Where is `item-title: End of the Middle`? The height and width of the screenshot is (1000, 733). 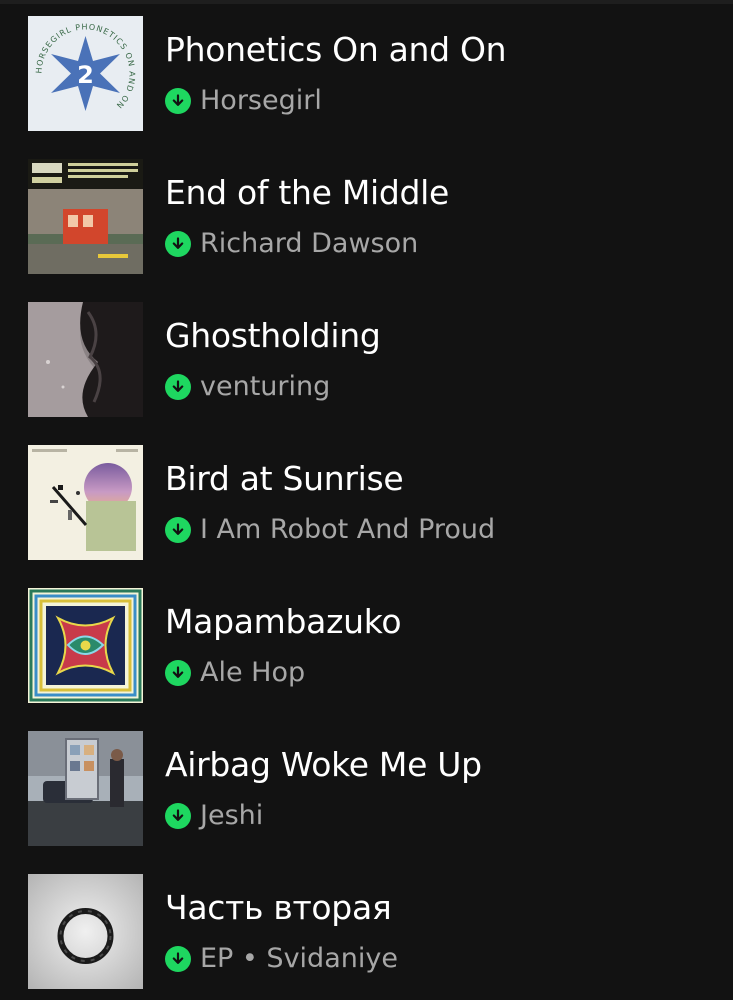
item-title: End of the Middle is located at coordinates (307, 192).